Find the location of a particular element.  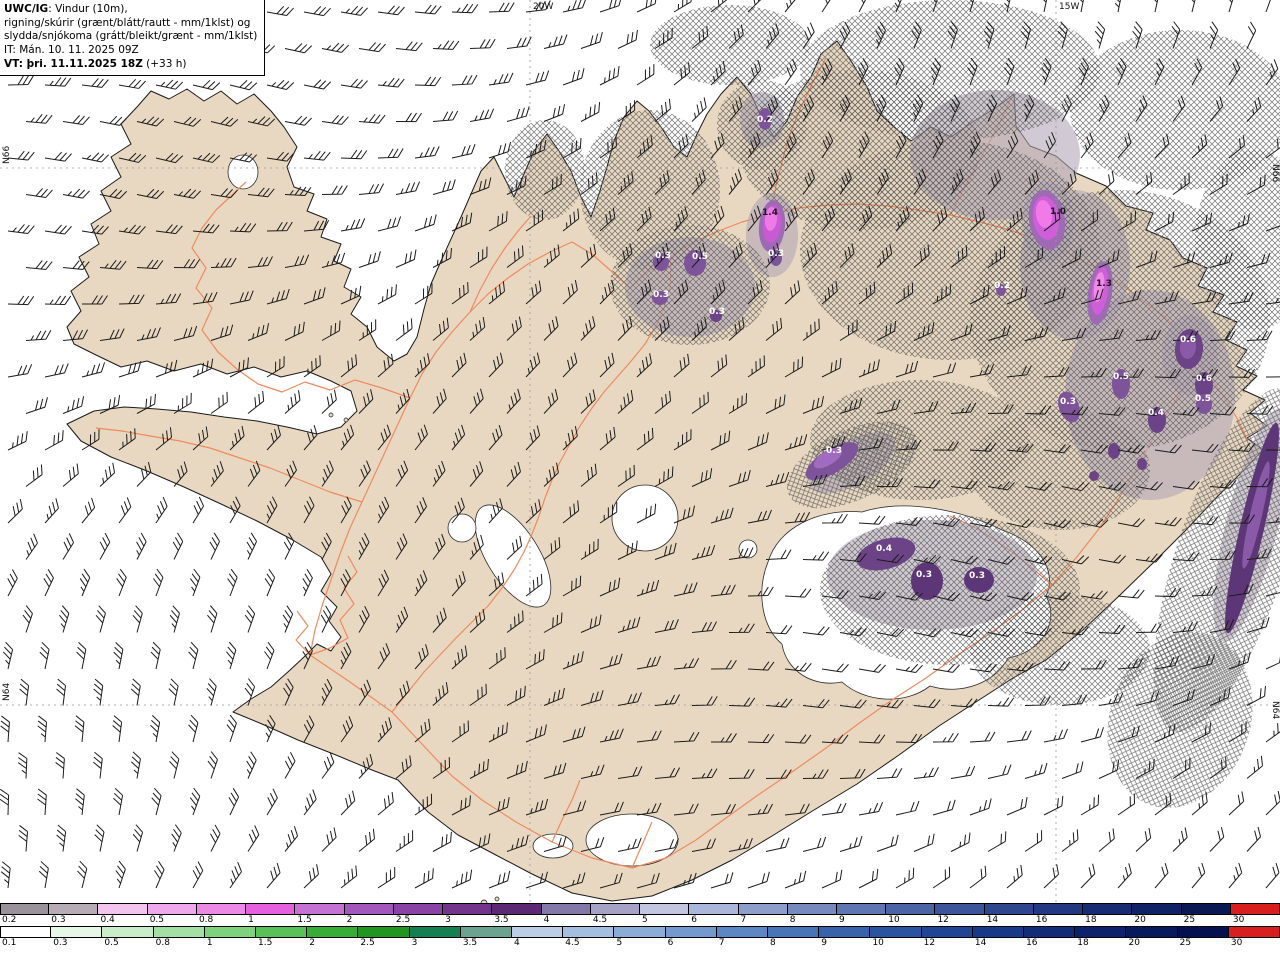

meridian-label: 15W is located at coordinates (1069, 7).